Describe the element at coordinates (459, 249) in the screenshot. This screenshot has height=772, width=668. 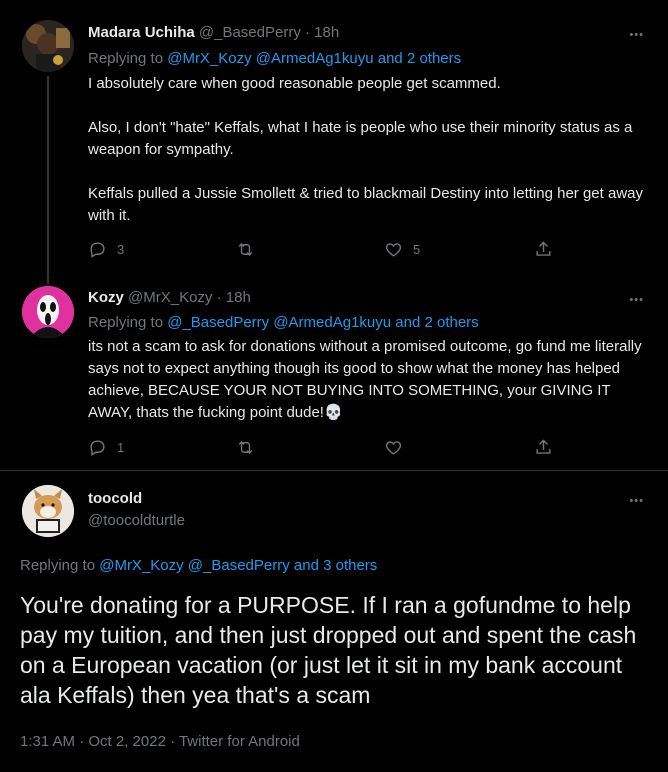
I see `like-button: 5` at that location.